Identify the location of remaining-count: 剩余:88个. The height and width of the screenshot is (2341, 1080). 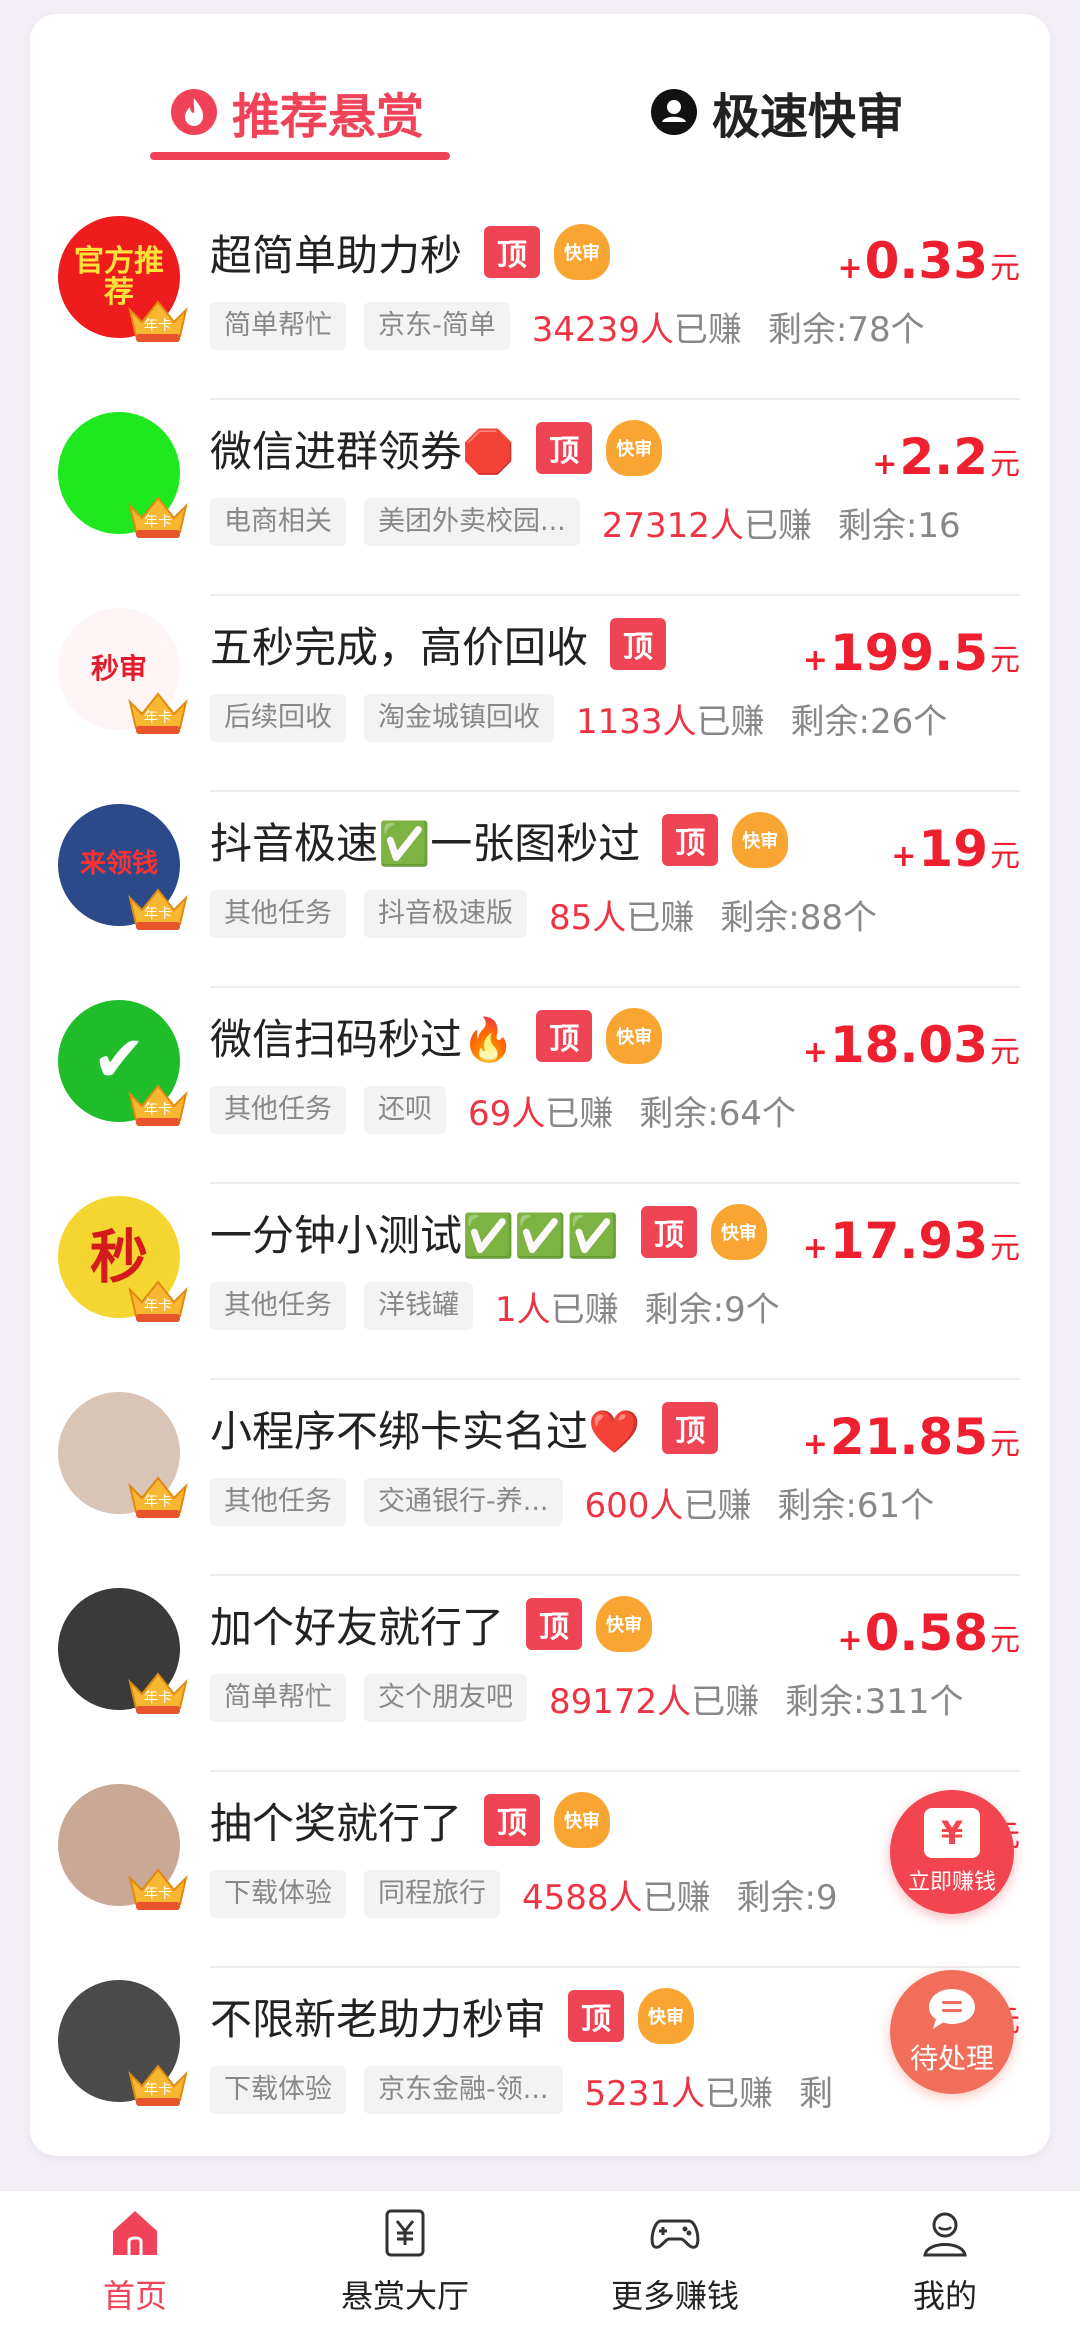
(798, 917).